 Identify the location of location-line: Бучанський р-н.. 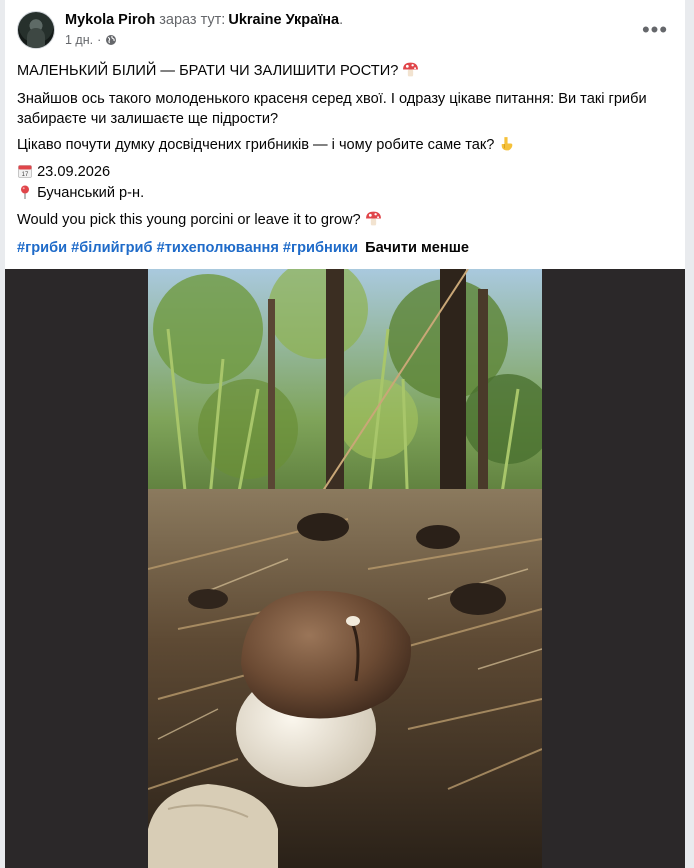
(80, 193).